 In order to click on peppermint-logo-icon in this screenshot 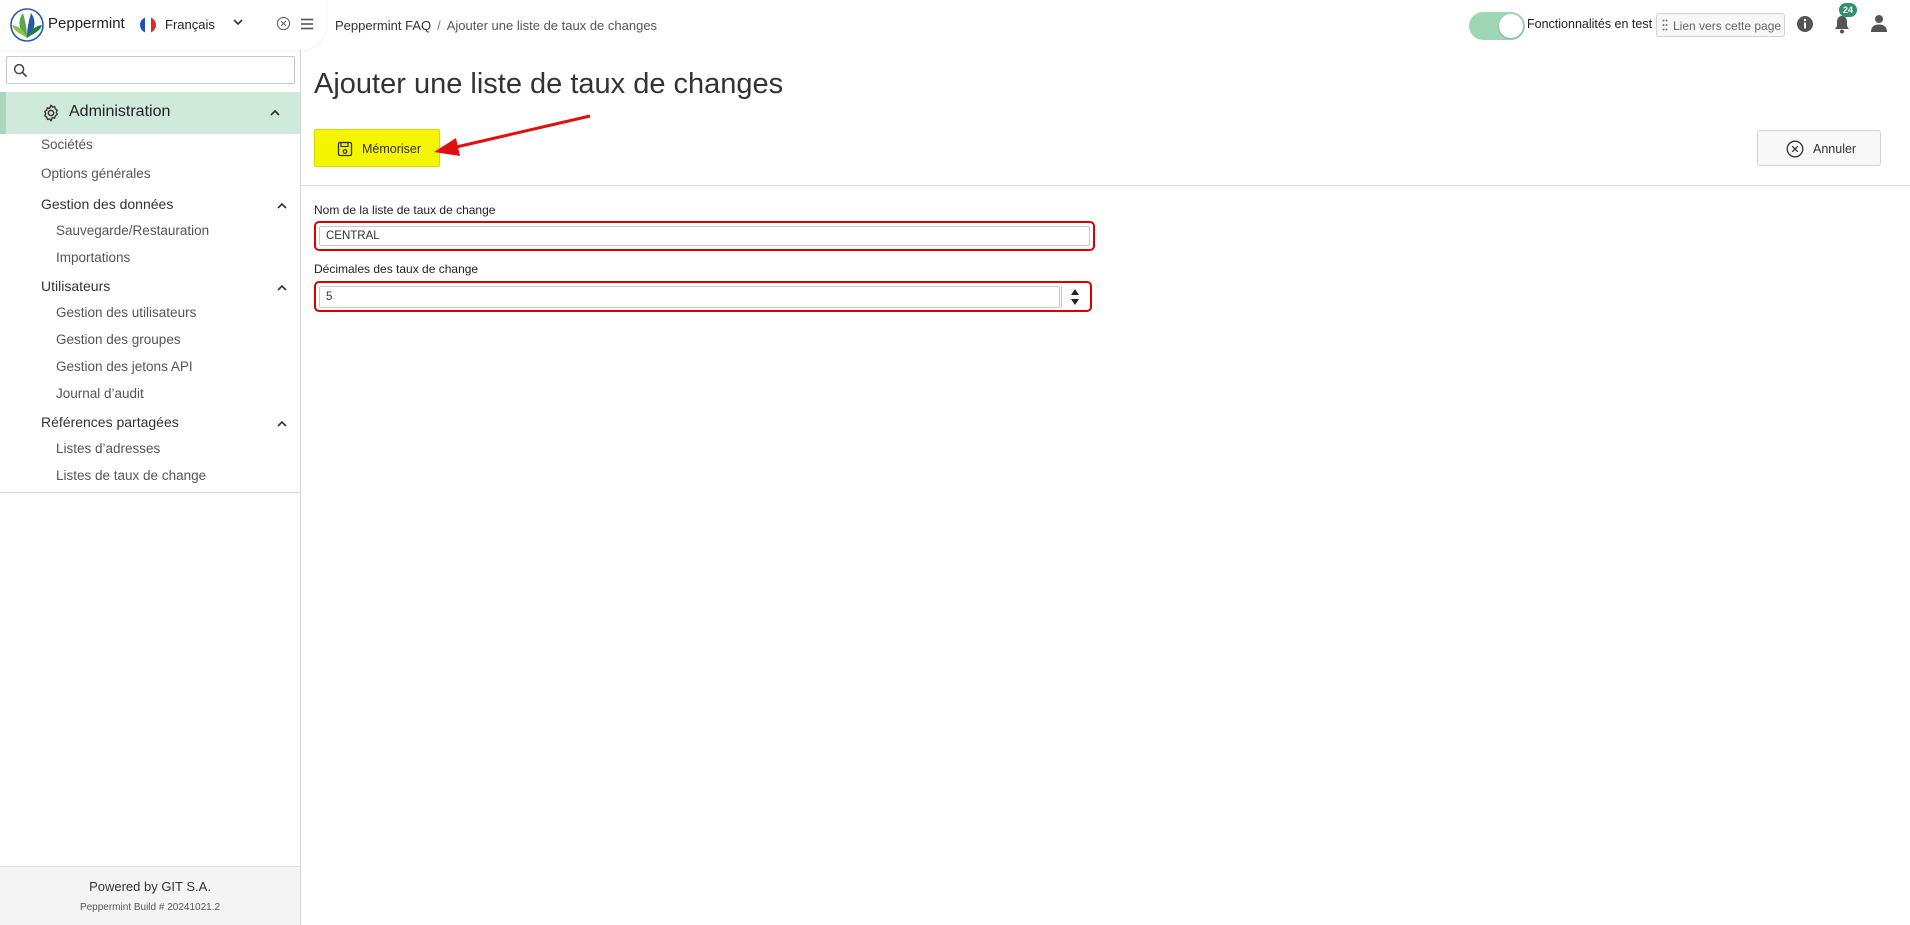, I will do `click(27, 25)`.